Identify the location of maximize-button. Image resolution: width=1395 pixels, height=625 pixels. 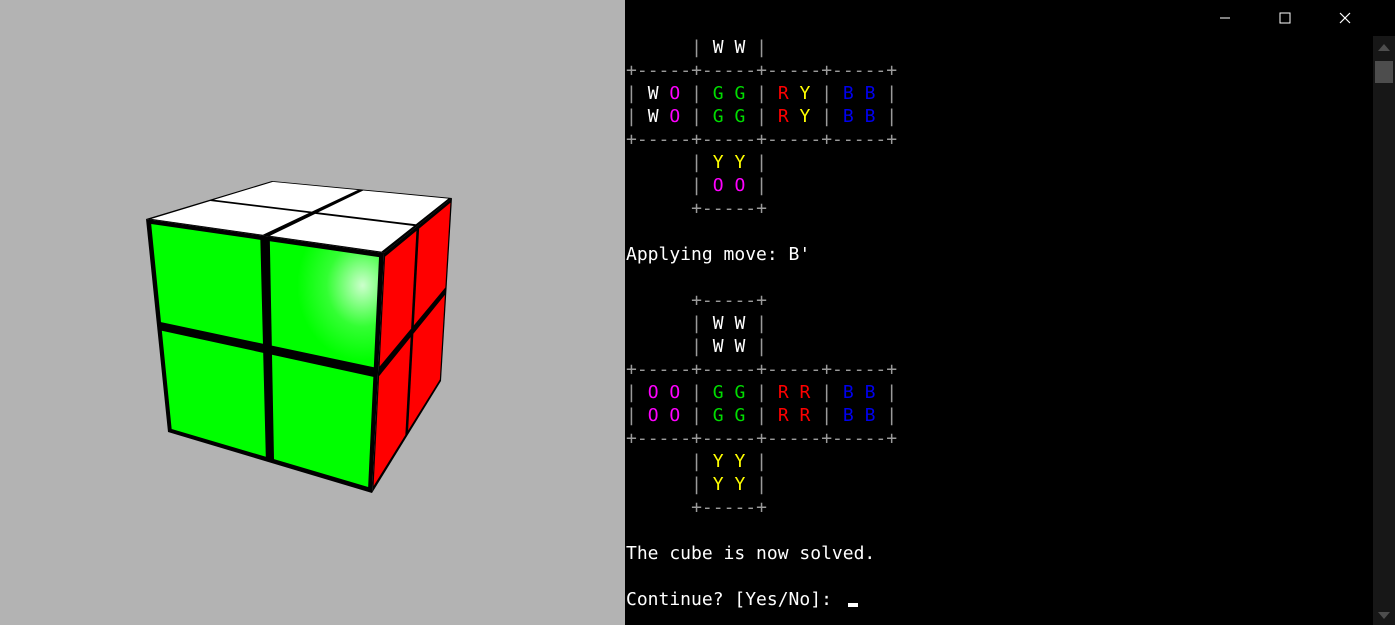
(1285, 18).